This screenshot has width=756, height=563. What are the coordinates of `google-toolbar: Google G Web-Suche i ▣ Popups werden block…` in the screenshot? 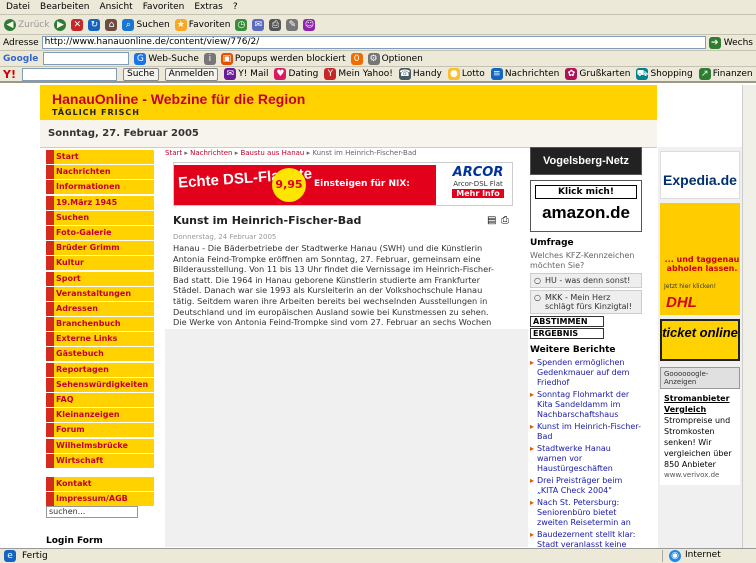 It's located at (378, 59).